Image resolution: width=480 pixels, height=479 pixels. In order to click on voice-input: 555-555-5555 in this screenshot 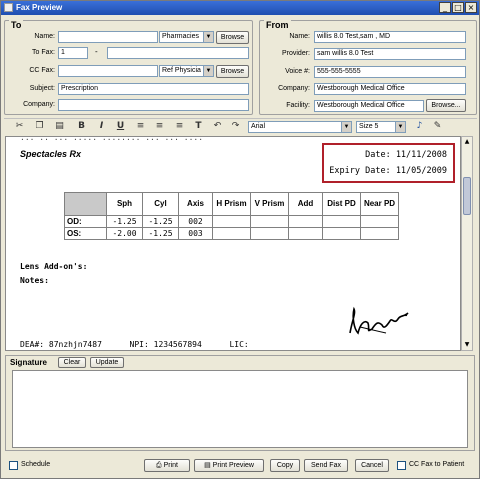, I will do `click(390, 72)`.